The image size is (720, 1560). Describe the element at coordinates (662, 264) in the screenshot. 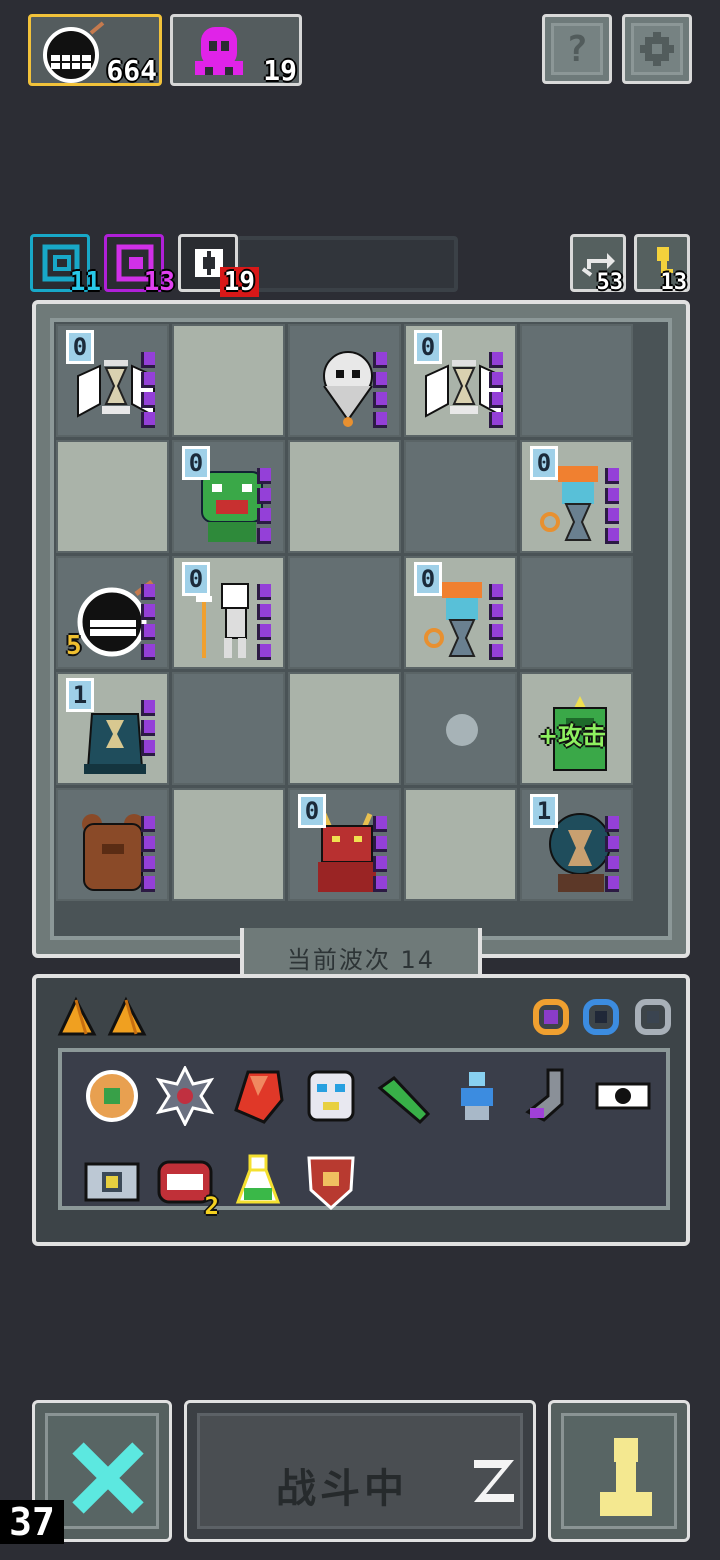

I see `key-button: 13` at that location.